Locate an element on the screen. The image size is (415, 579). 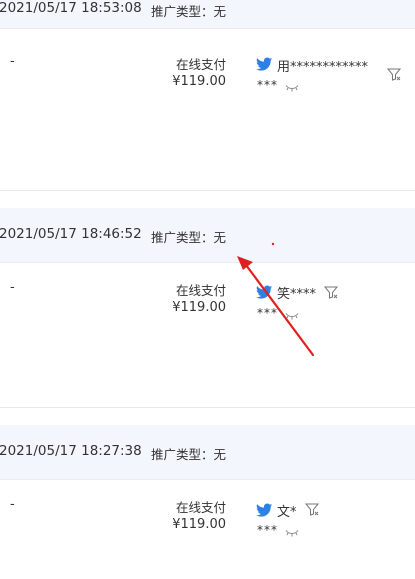
buyer-name: 文* is located at coordinates (287, 512).